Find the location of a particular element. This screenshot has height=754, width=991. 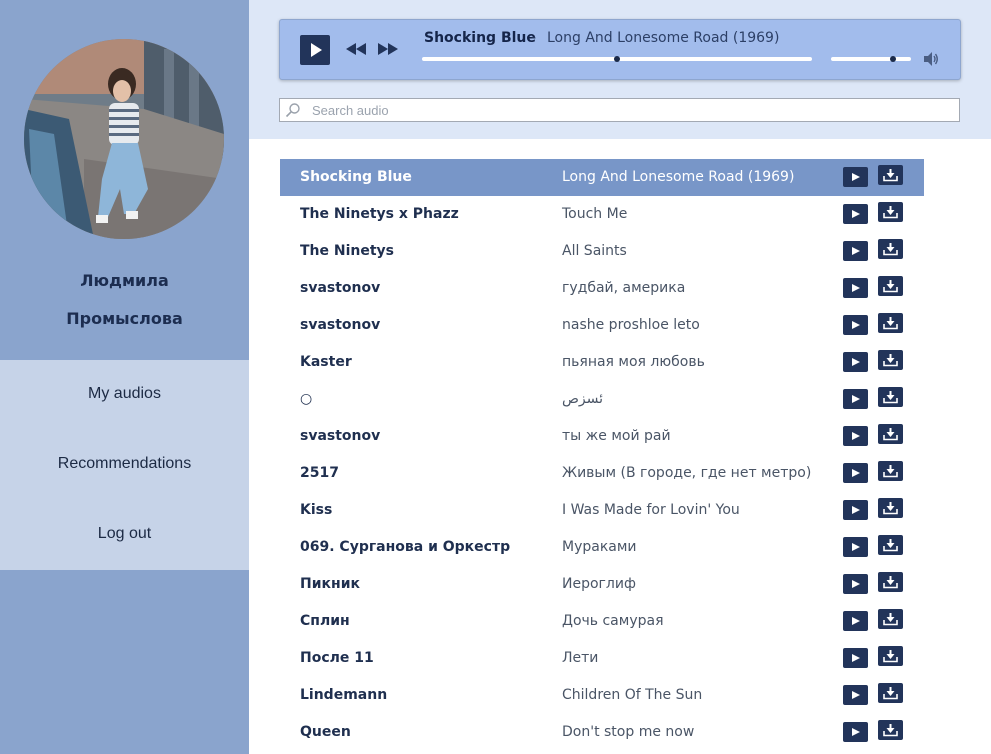

track-row: 2517 Живым (В городе, где нет метро) is located at coordinates (602, 473).